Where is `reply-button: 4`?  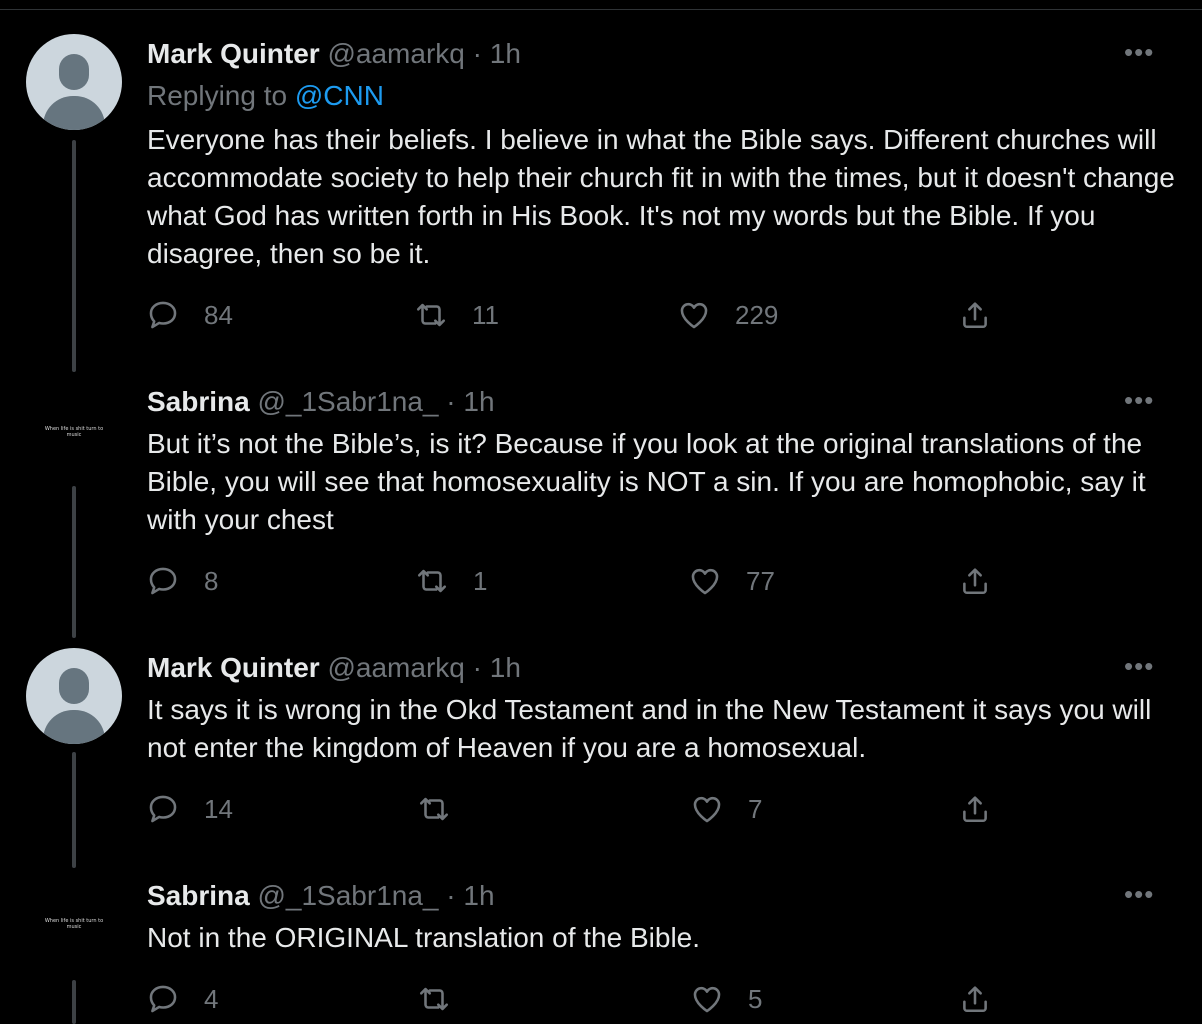
reply-button: 4 is located at coordinates (182, 999).